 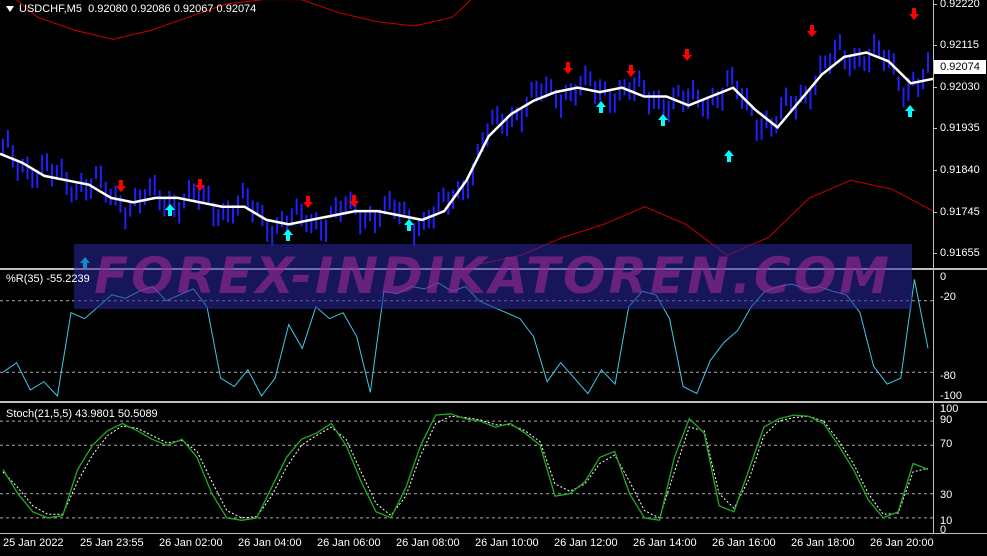 I want to click on time-label: 26 Jan 18:00, so click(x=823, y=543).